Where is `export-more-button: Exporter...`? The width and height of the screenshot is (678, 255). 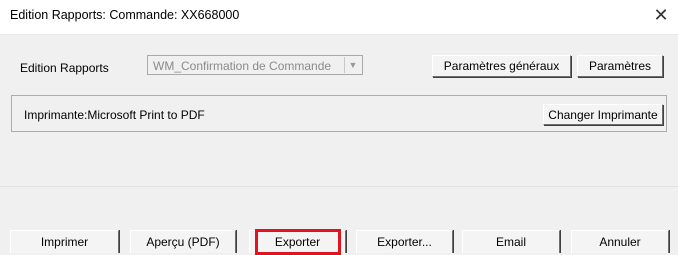
export-more-button: Exporter... is located at coordinates (404, 241).